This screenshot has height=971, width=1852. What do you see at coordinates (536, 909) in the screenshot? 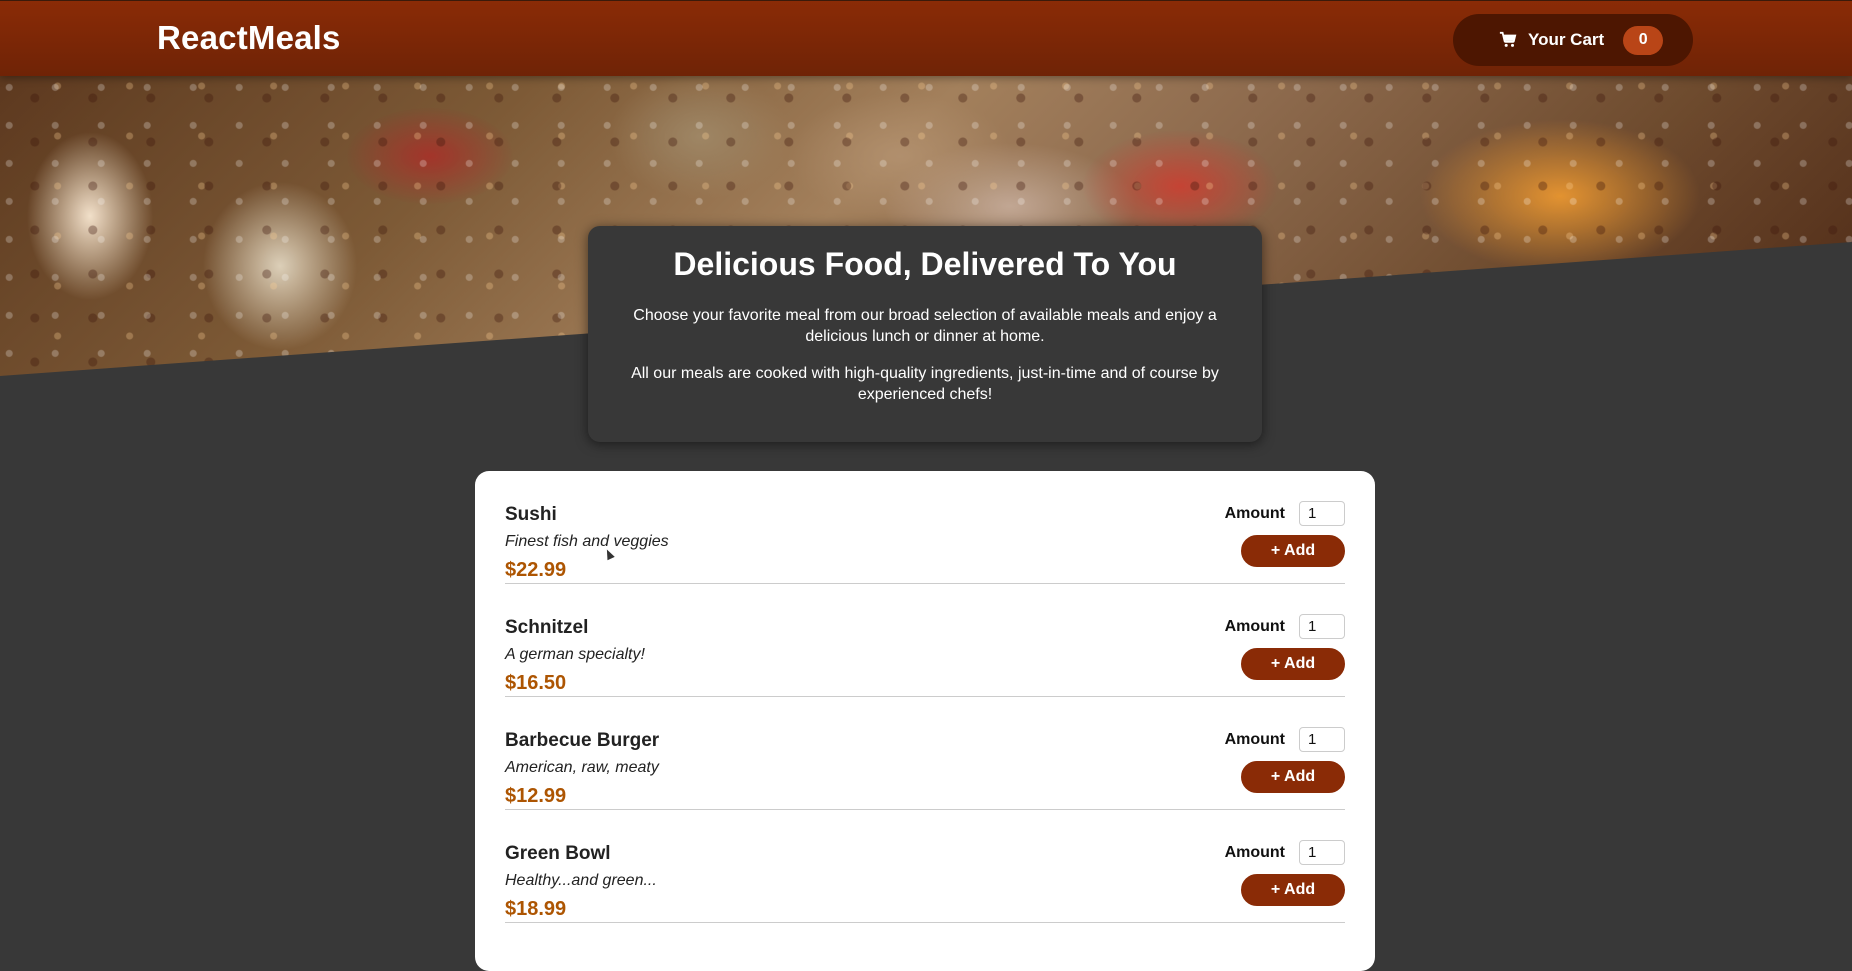
I see `meal-price: $18.99` at bounding box center [536, 909].